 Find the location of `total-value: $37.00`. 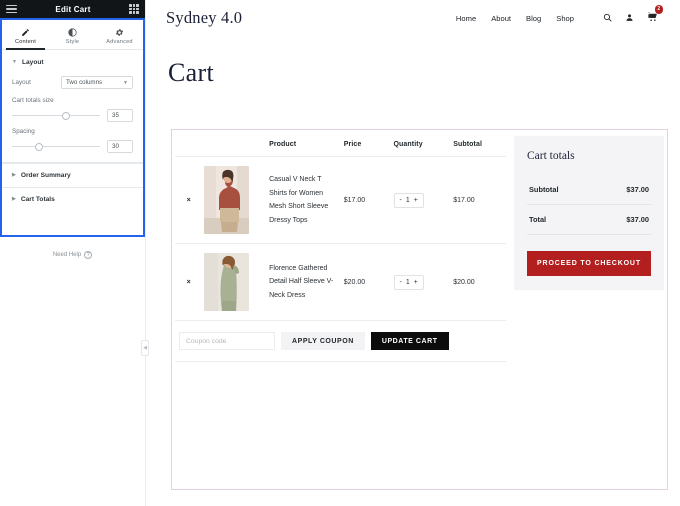

total-value: $37.00 is located at coordinates (625, 219).